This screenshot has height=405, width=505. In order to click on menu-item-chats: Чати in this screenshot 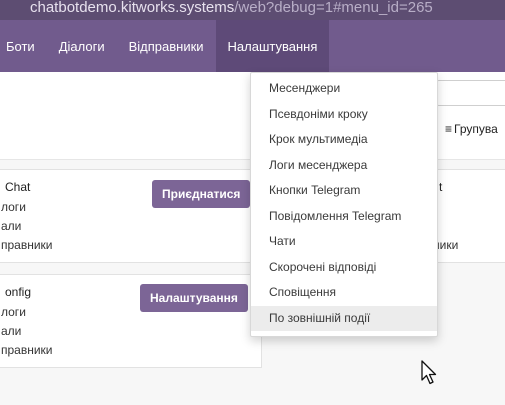, I will do `click(344, 242)`.